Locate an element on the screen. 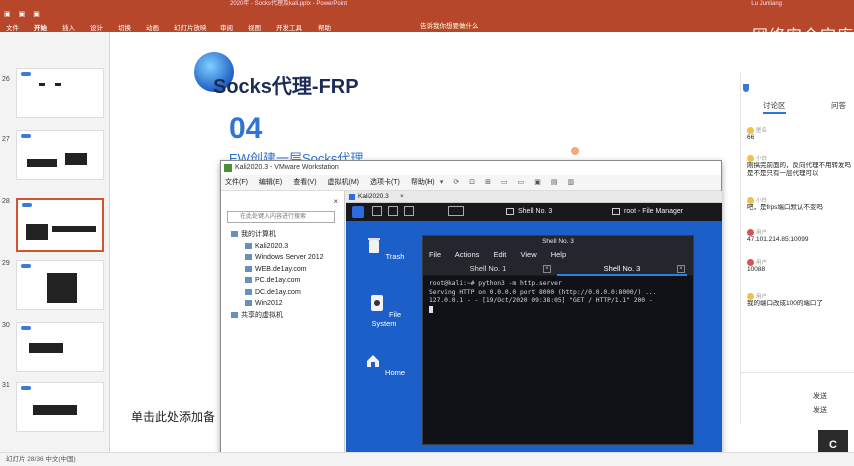  terminal-tabs: Shell No. 1 × Shell No. 3 × is located at coordinates (558, 269).